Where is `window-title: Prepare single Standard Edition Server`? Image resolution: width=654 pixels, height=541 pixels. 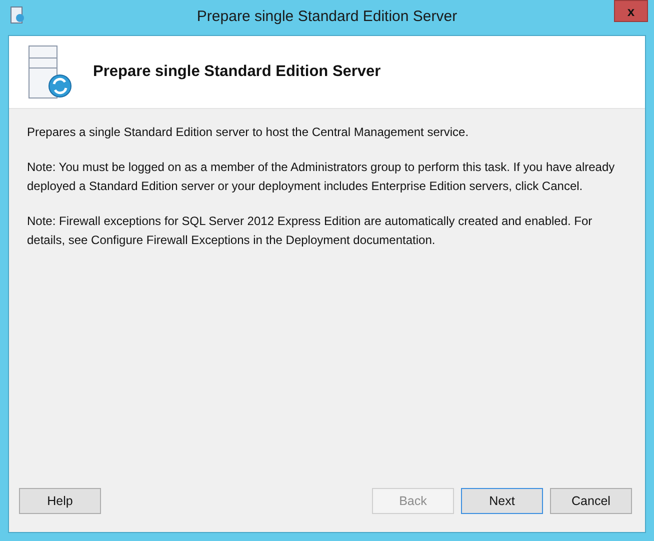 window-title: Prepare single Standard Edition Server is located at coordinates (327, 16).